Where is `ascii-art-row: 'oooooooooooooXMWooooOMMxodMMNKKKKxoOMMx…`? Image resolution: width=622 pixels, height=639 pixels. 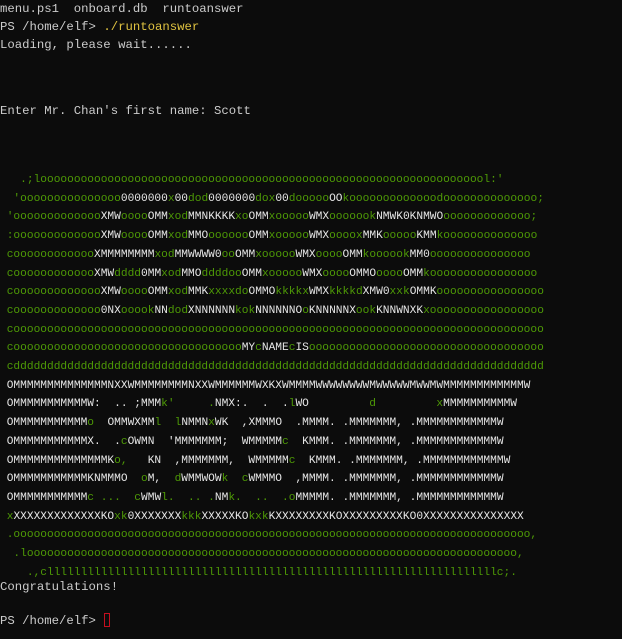 ascii-art-row: 'oooooooooooooXMWooooOMMxodMMNKKKKxoOMMx… is located at coordinates (269, 217).